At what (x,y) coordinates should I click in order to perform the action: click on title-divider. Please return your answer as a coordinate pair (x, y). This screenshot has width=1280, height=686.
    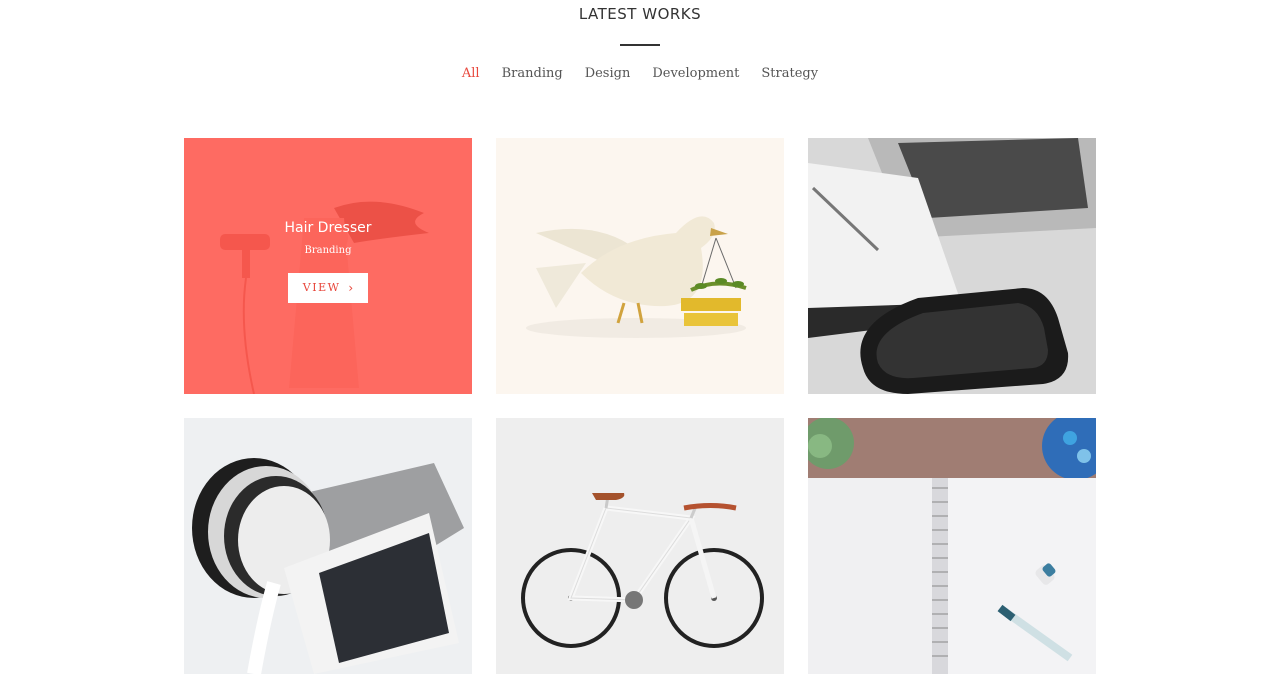
    Looking at the image, I should click on (640, 45).